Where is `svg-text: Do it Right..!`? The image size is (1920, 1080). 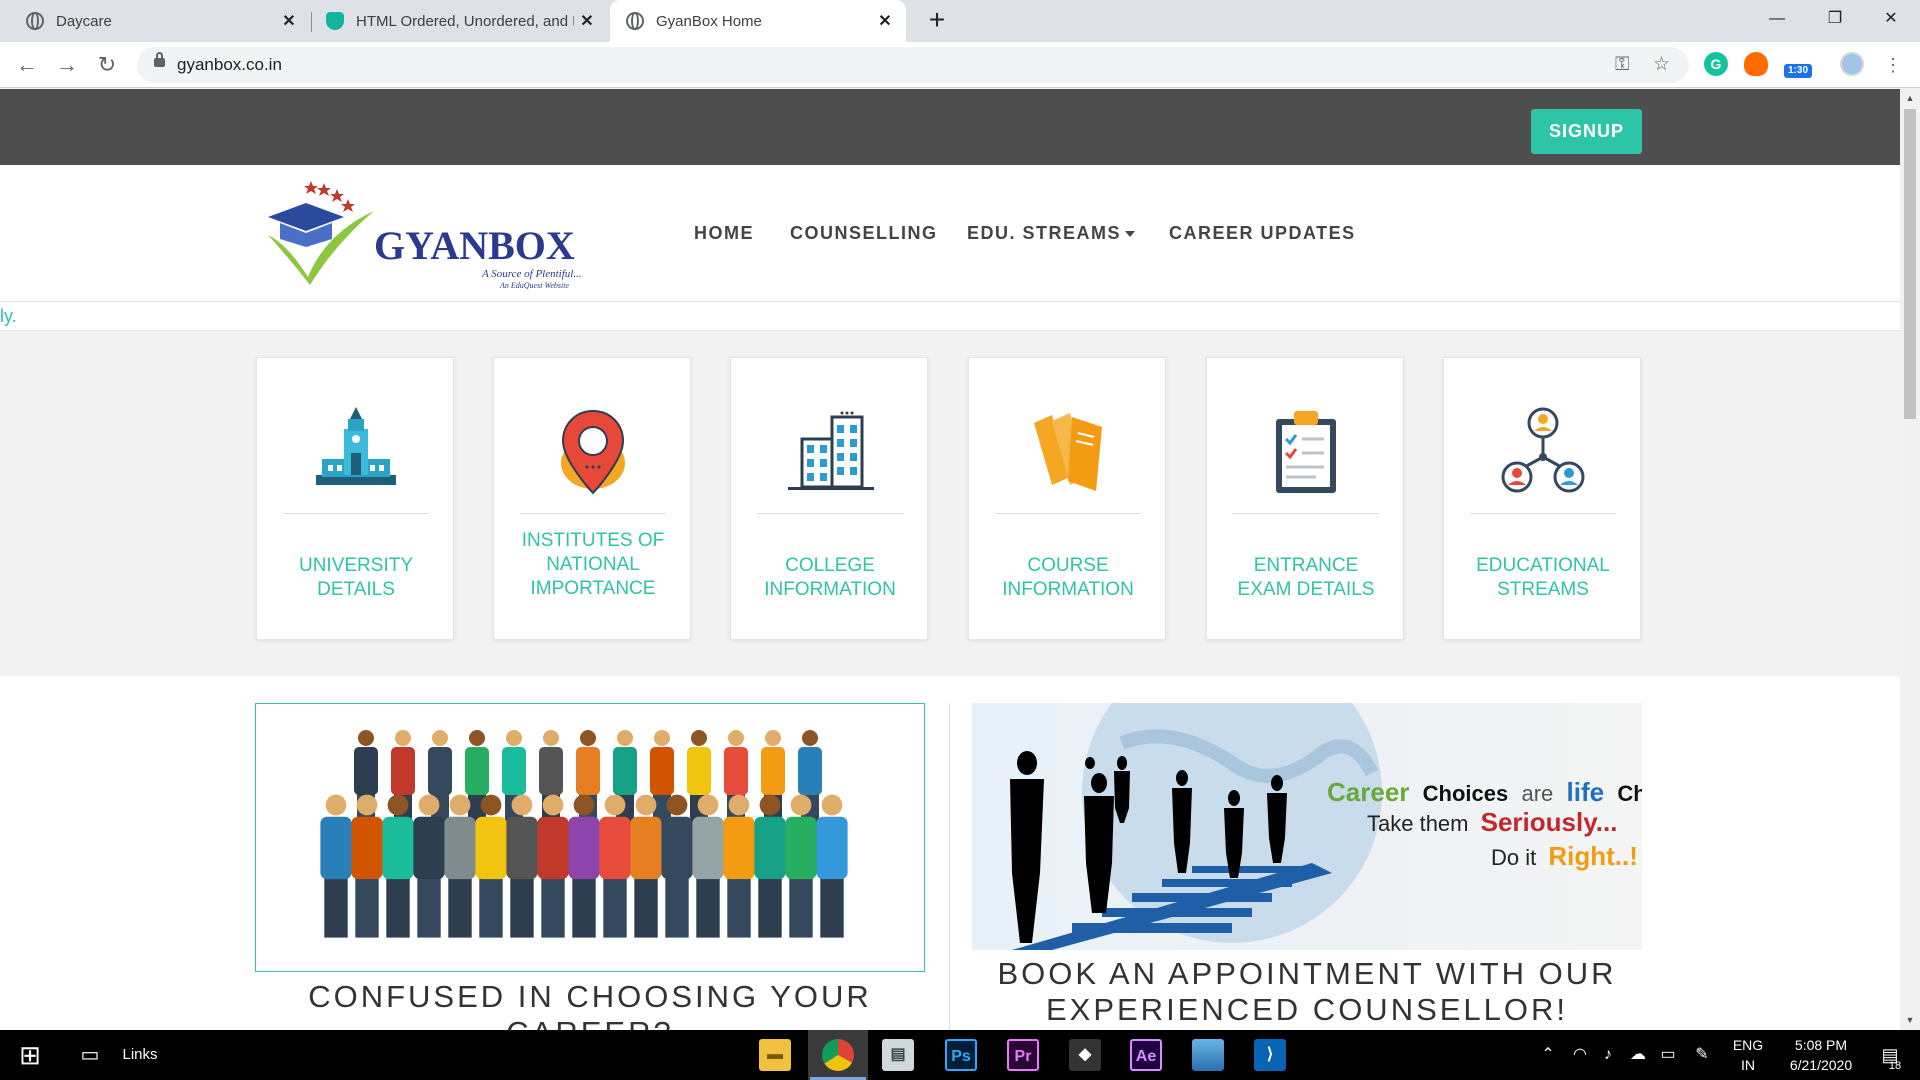 svg-text: Do it Right..! is located at coordinates (1564, 856).